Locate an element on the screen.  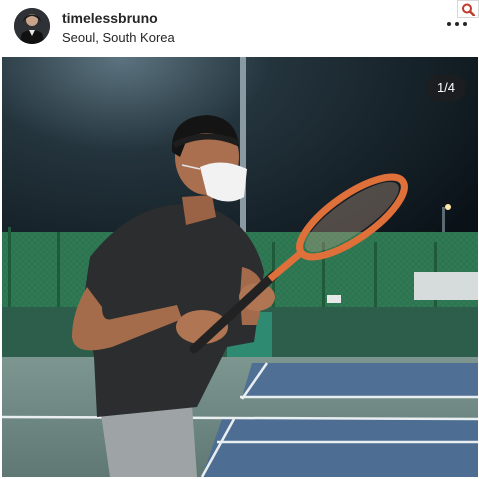
search-icon is located at coordinates (468, 9).